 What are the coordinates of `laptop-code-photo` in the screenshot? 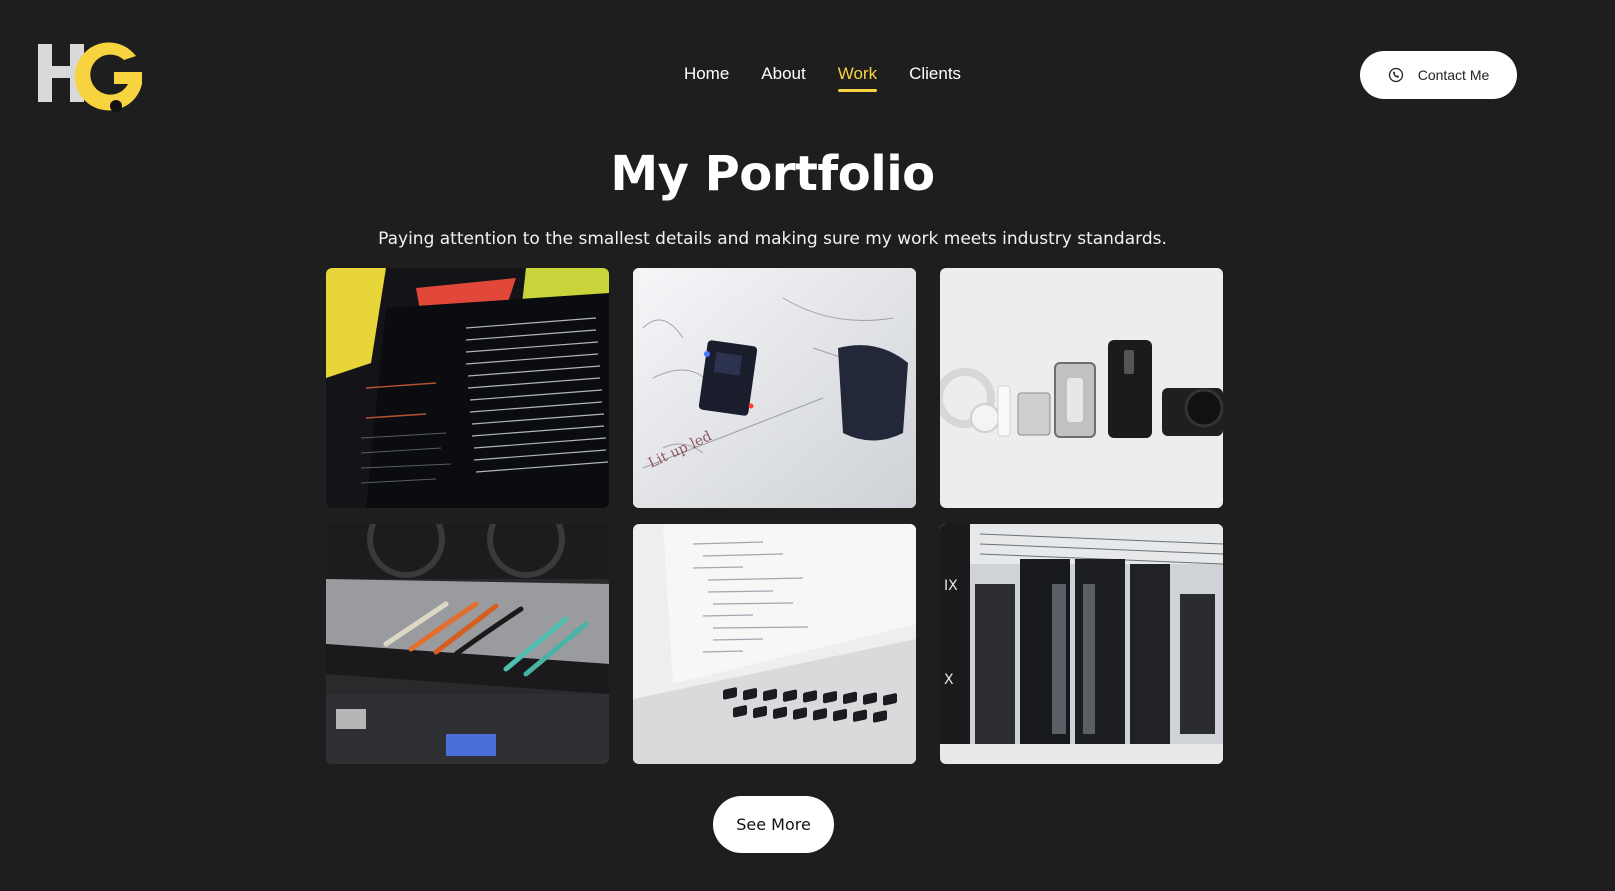 It's located at (774, 644).